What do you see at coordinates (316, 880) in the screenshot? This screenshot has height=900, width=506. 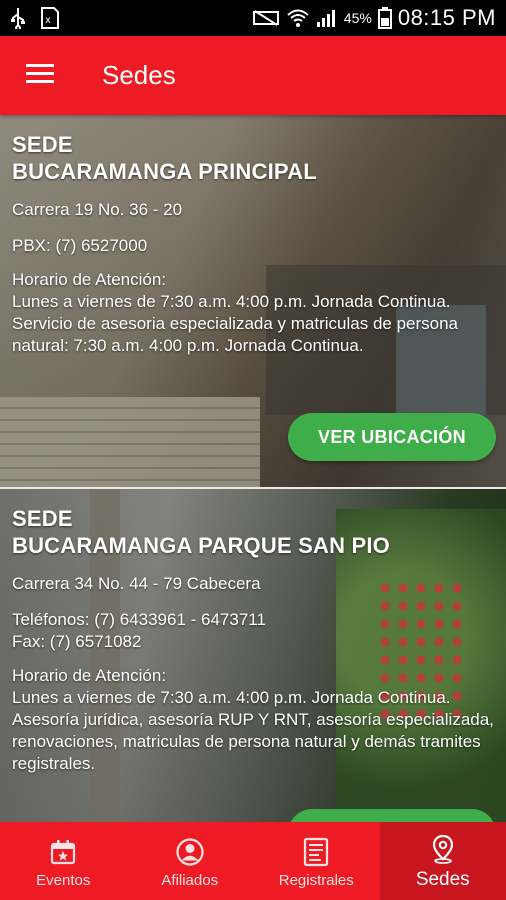 I see `tab-label: Registrales` at bounding box center [316, 880].